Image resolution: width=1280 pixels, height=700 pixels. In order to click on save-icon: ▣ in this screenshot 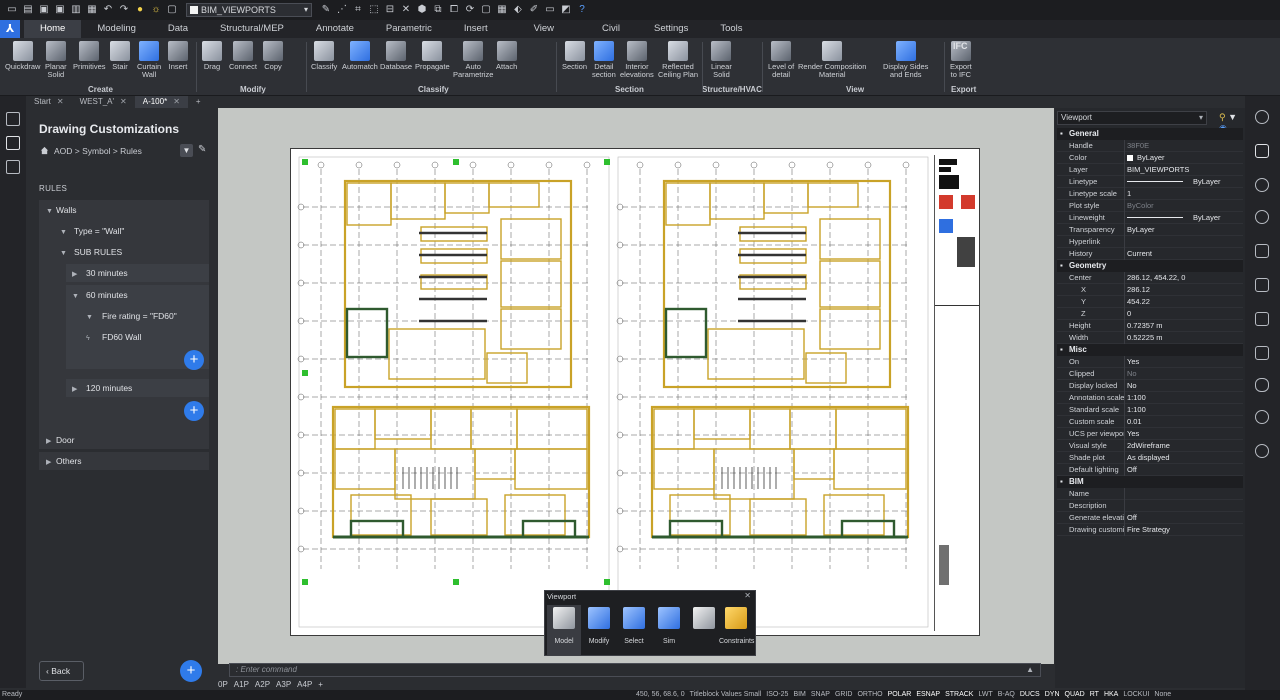, I will do `click(44, 10)`.